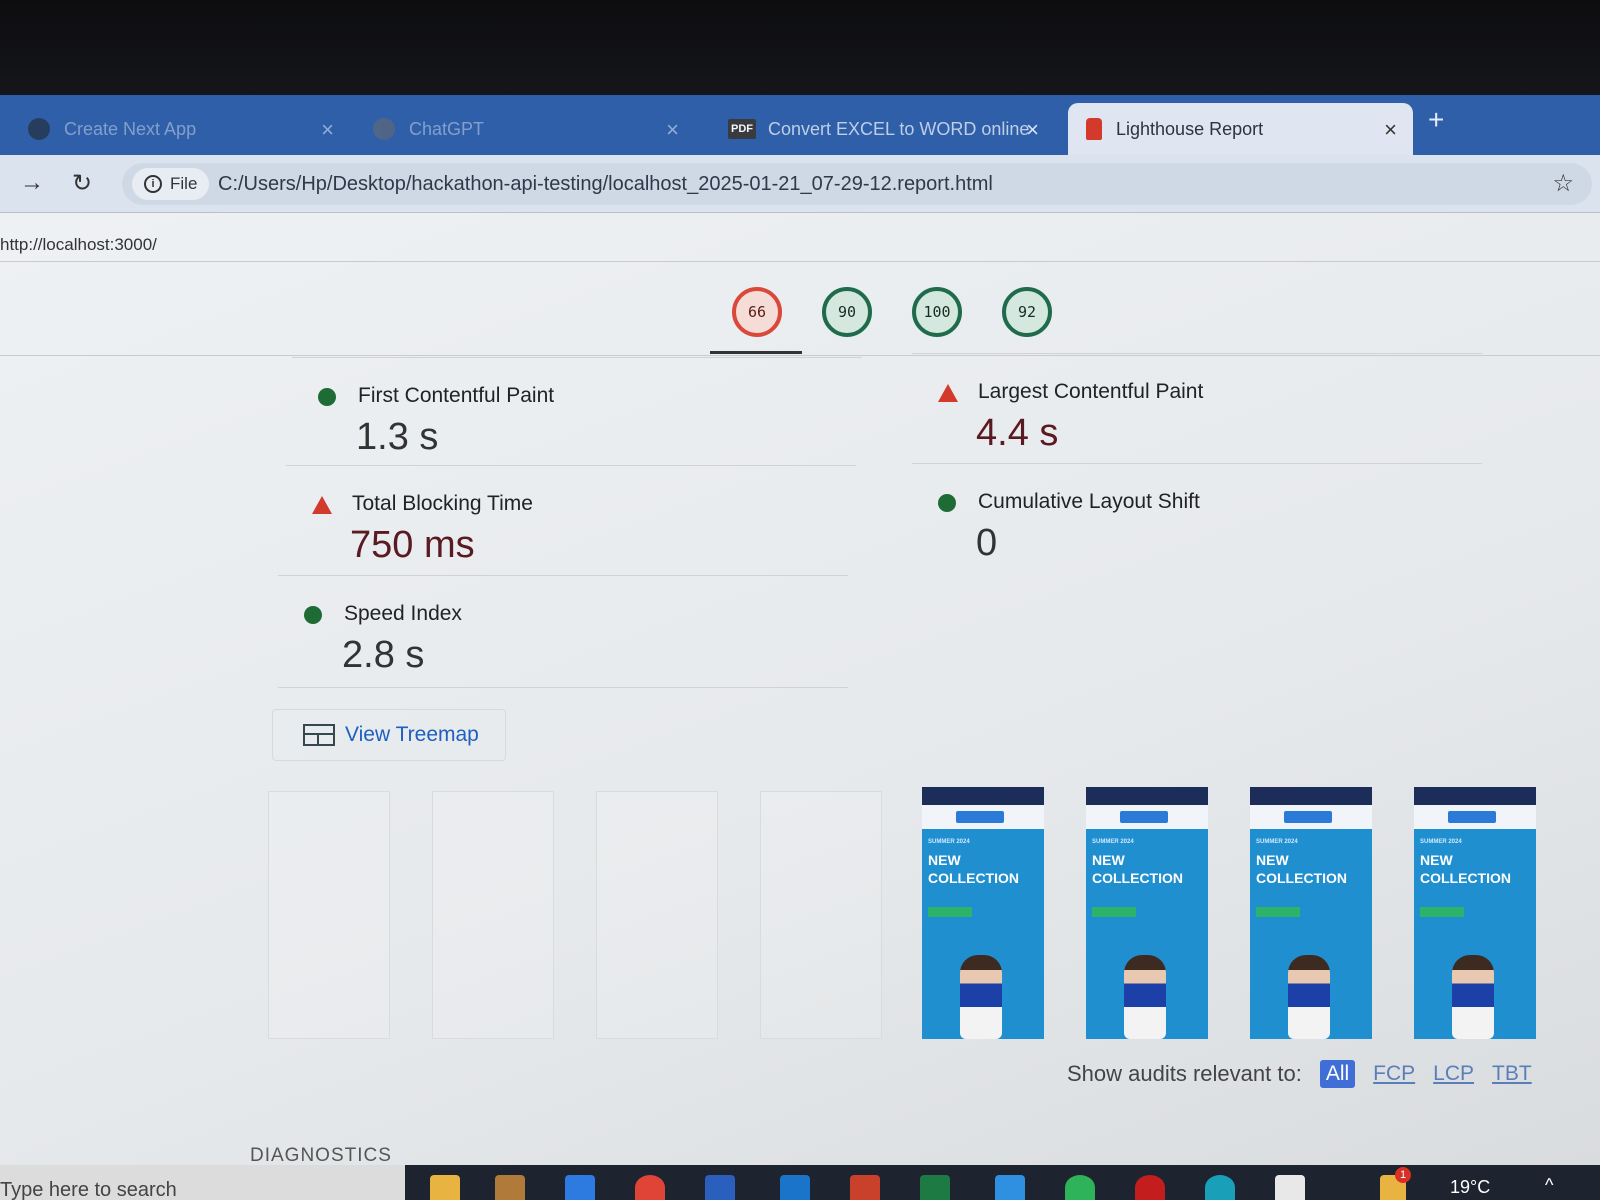 The width and height of the screenshot is (1600, 1200). Describe the element at coordinates (885, 322) in the screenshot. I see `score-gauges: 66 90 100 92` at that location.